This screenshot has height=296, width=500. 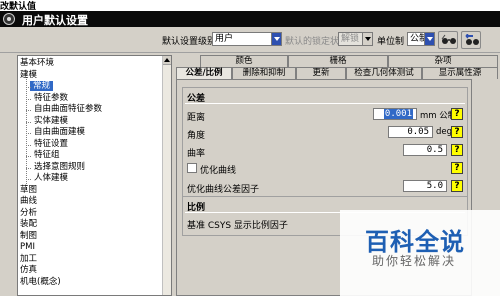 I want to click on toolbar: 默认设置级别 用户 默认的锁定状态 解锁 单位制 公制, so click(x=250, y=40).